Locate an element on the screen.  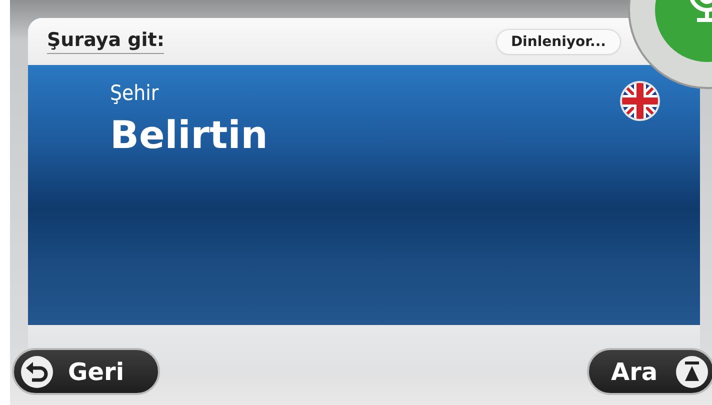
page-title: Şuraya git: is located at coordinates (105, 41).